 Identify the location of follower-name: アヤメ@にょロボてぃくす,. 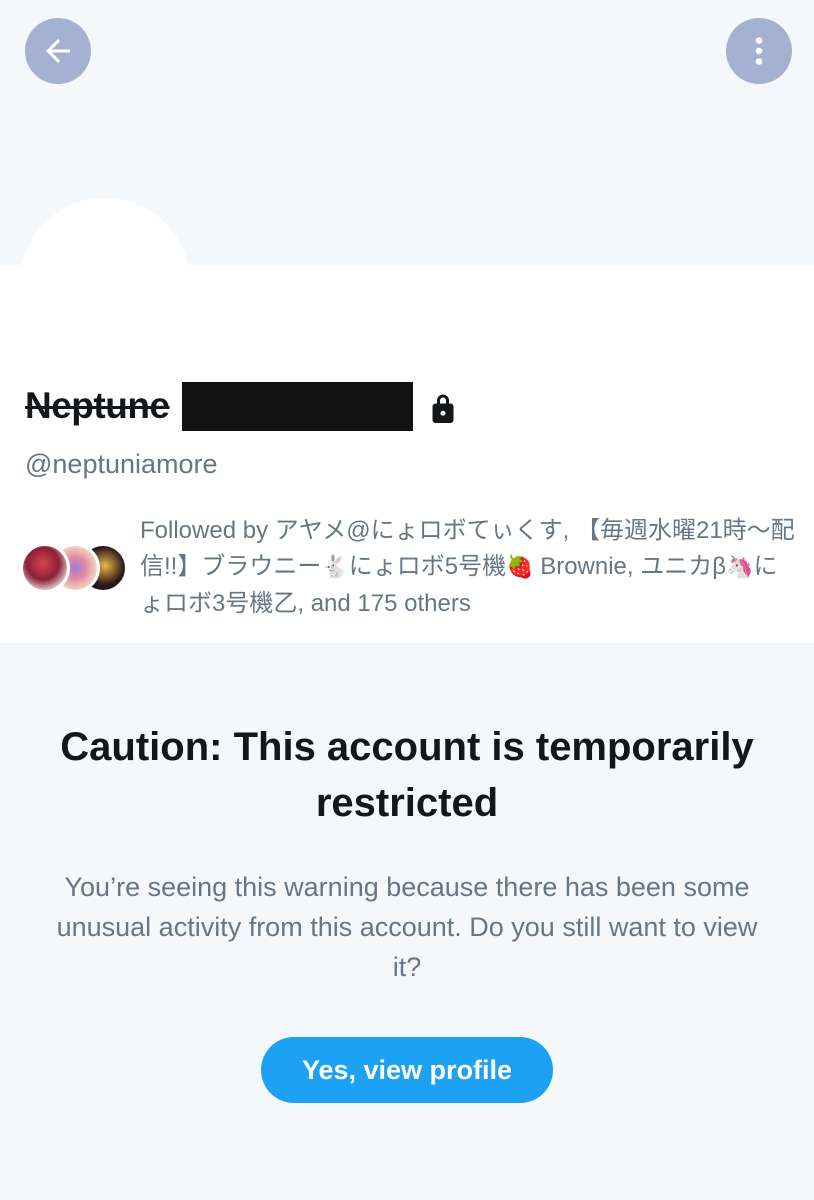
(422, 530).